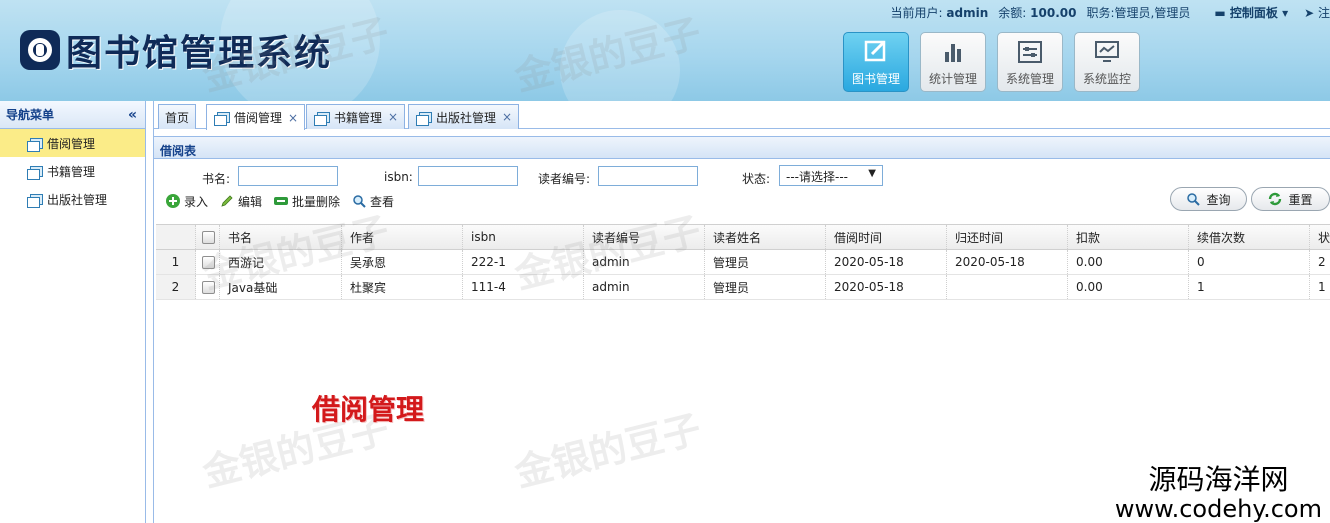 Image resolution: width=1330 pixels, height=523 pixels. What do you see at coordinates (644, 237) in the screenshot?
I see `column-header: 读者编号` at bounding box center [644, 237].